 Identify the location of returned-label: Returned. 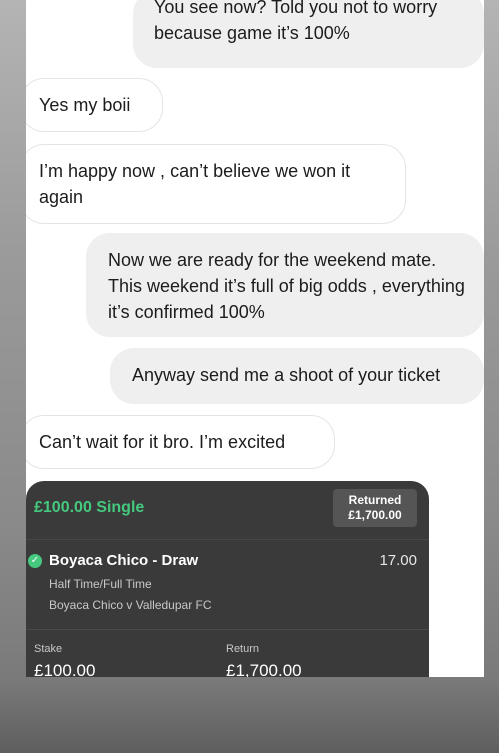
(375, 500).